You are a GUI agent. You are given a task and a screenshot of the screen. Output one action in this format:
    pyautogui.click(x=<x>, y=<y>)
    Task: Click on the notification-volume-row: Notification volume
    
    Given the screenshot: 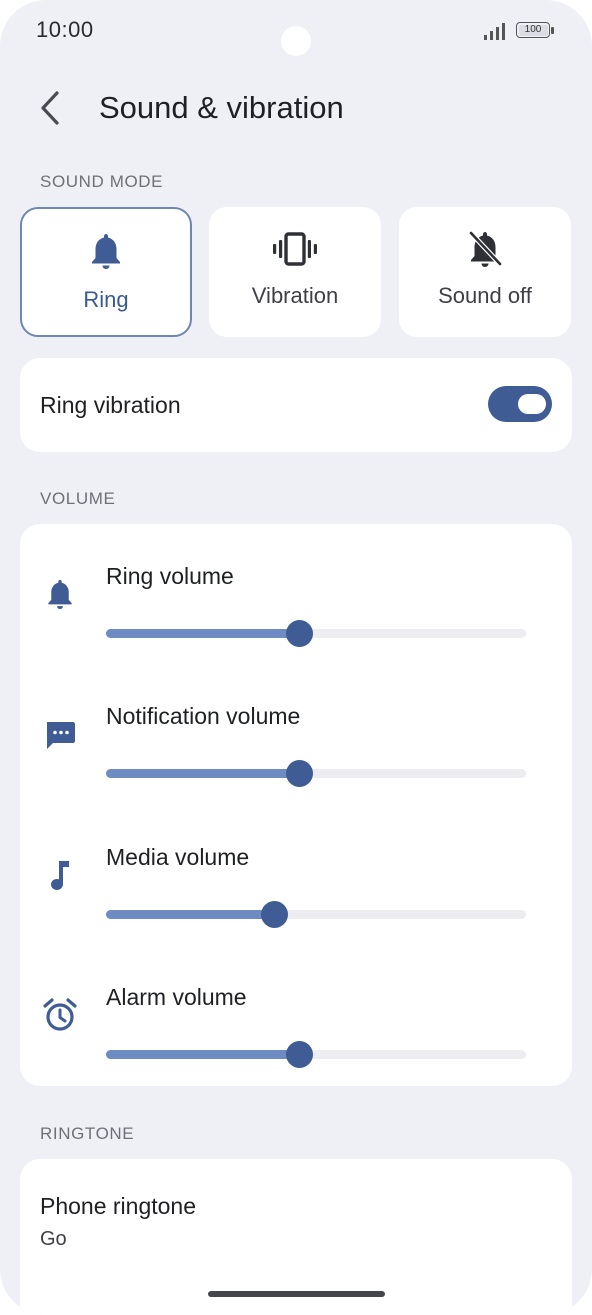 What is the action you would take?
    pyautogui.click(x=296, y=749)
    